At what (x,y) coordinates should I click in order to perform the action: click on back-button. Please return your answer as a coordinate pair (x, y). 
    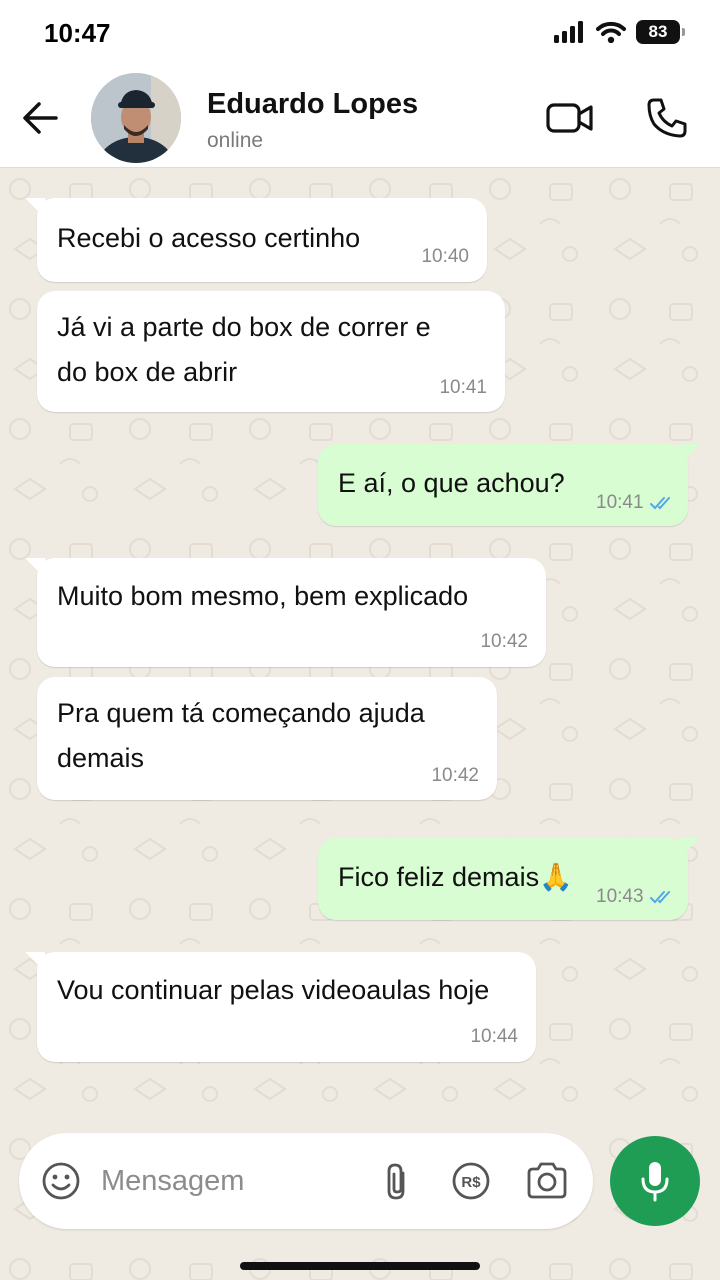
    Looking at the image, I should click on (40, 118).